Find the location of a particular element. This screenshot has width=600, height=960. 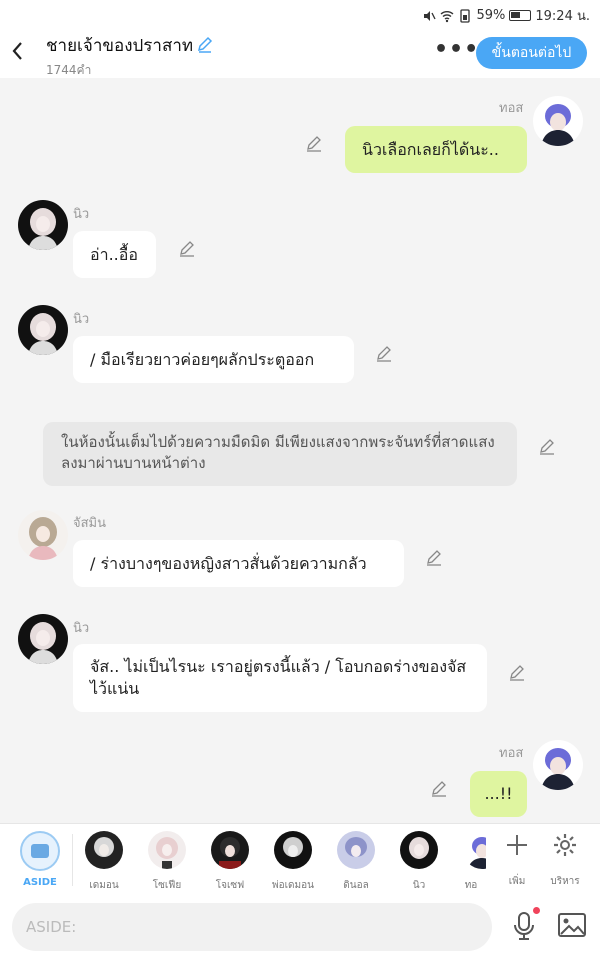

mute-icon is located at coordinates (430, 15).